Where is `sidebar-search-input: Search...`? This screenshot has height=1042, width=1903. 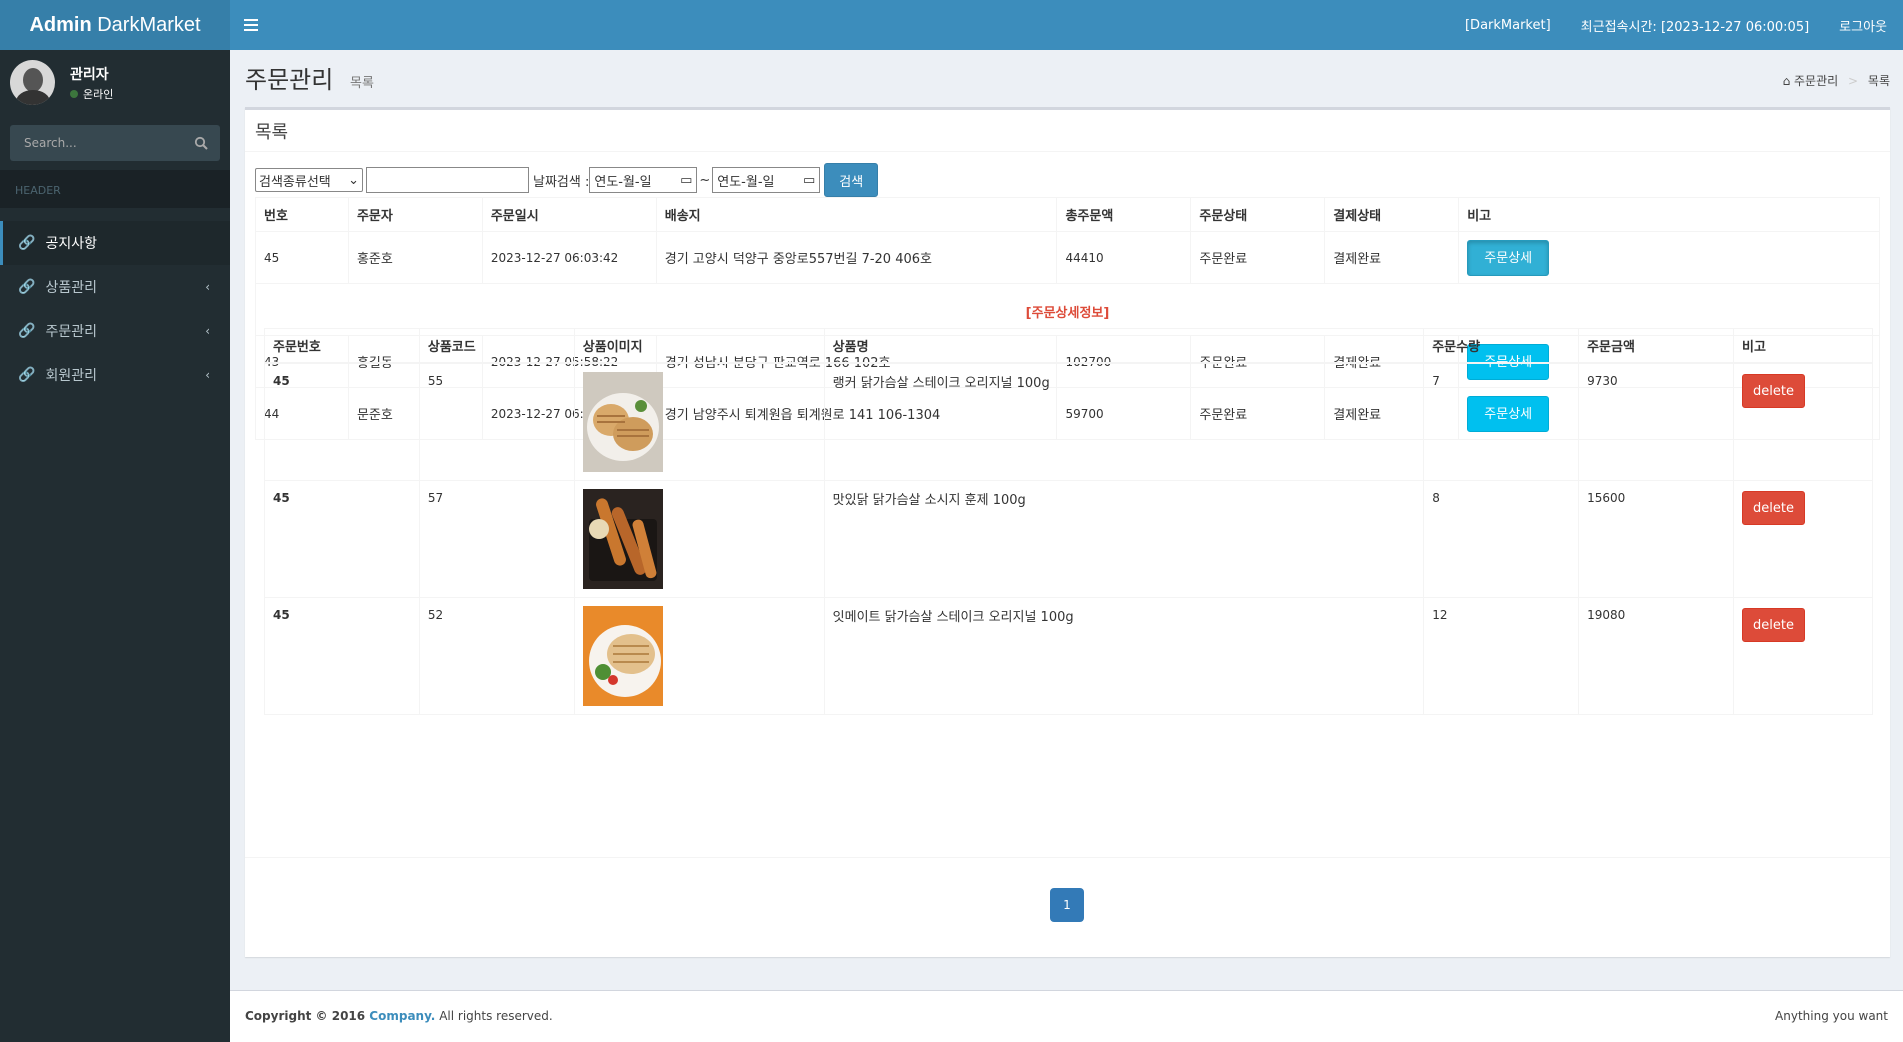
sidebar-search-input: Search... is located at coordinates (115, 143).